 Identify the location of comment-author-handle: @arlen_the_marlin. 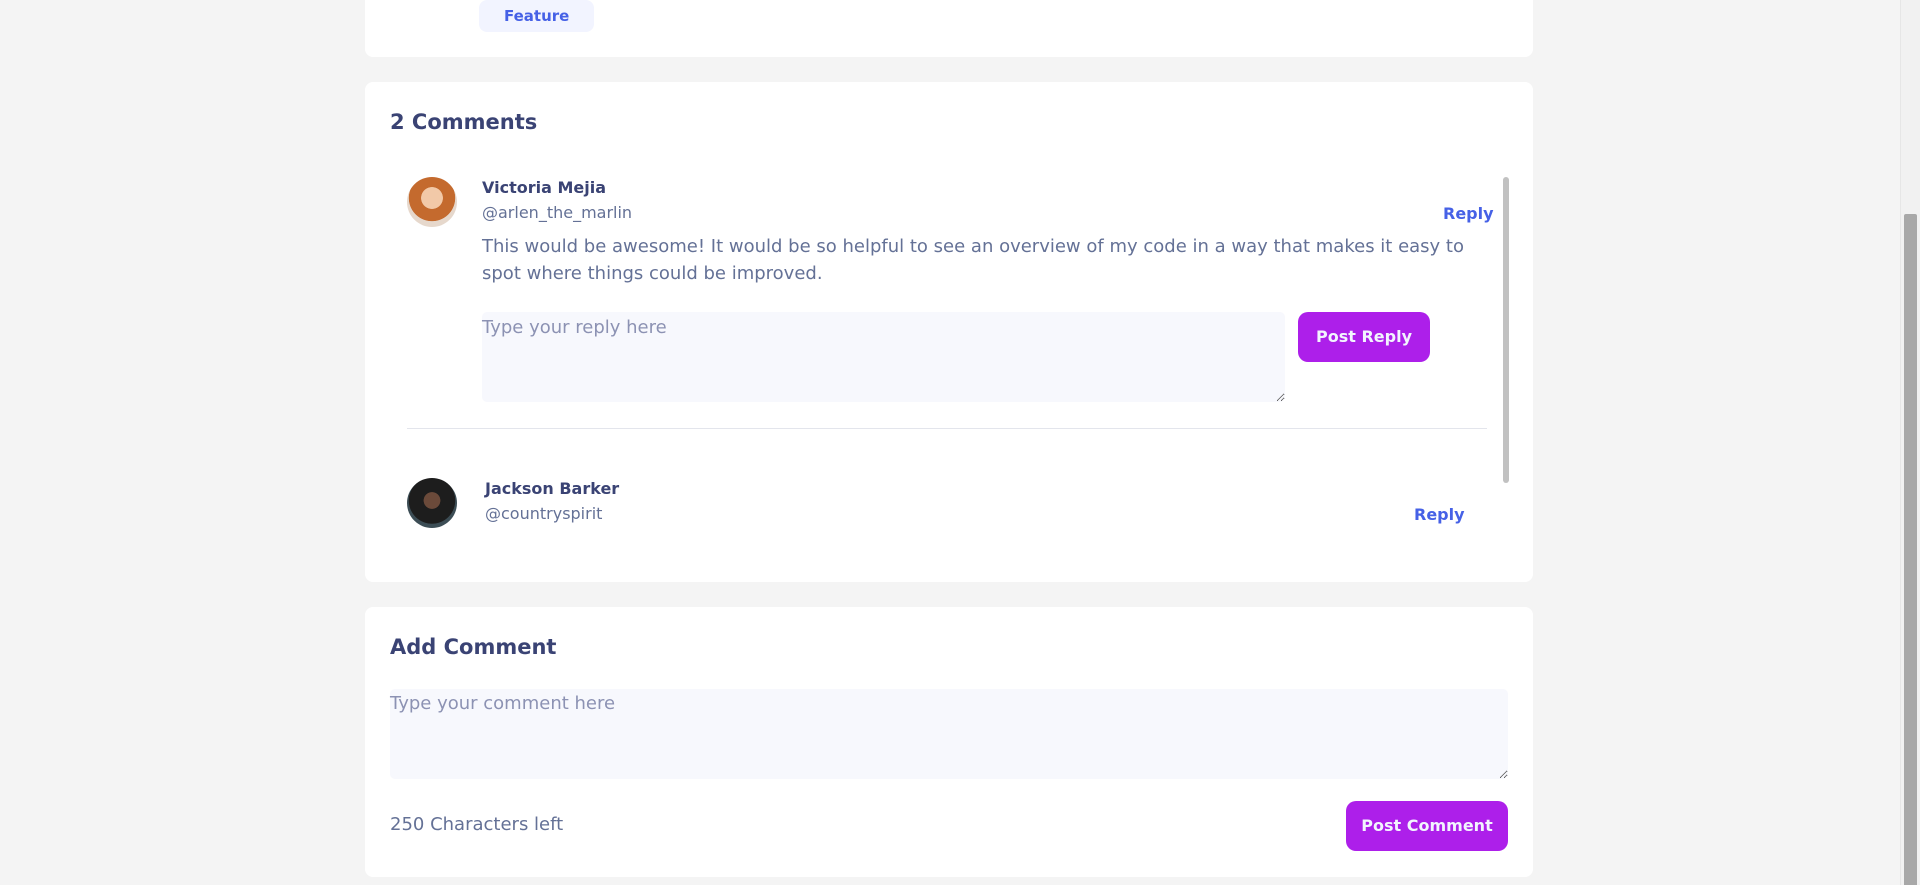
(557, 212).